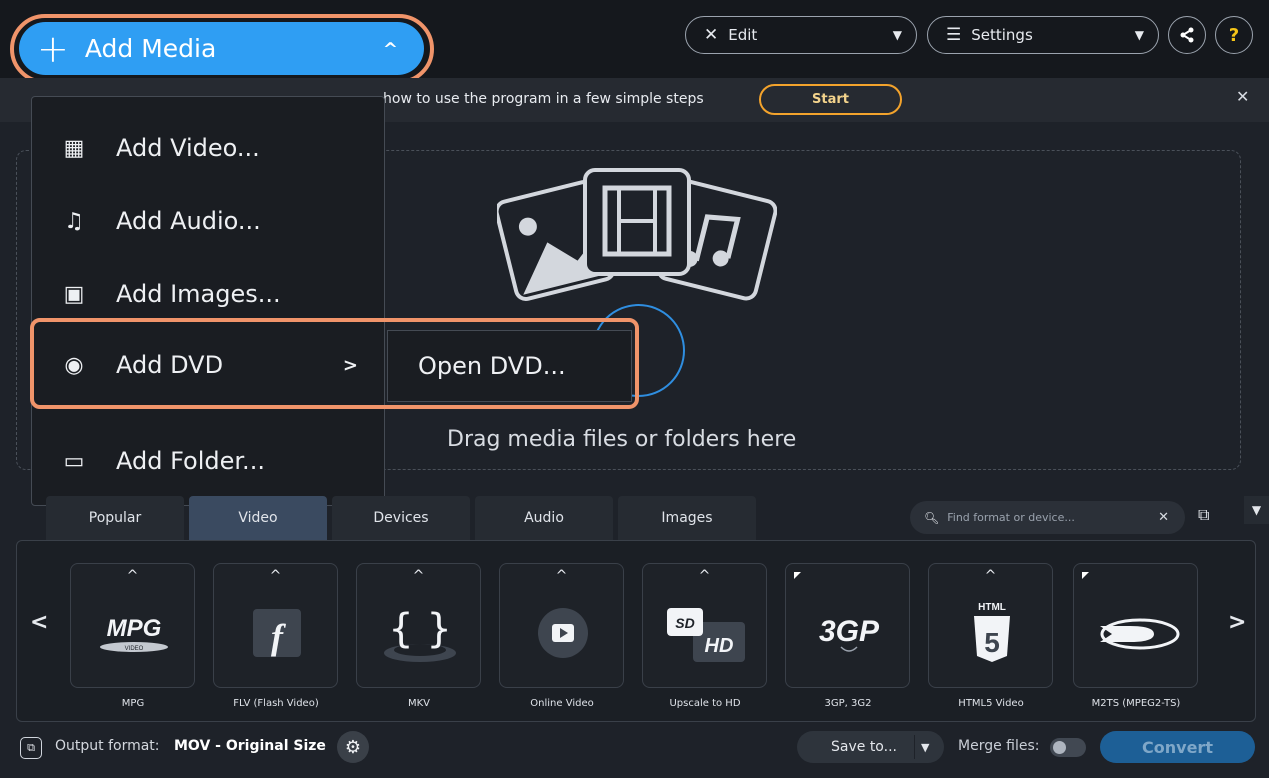 Image resolution: width=1269 pixels, height=778 pixels. I want to click on scroll-left-icon: <, so click(39, 622).